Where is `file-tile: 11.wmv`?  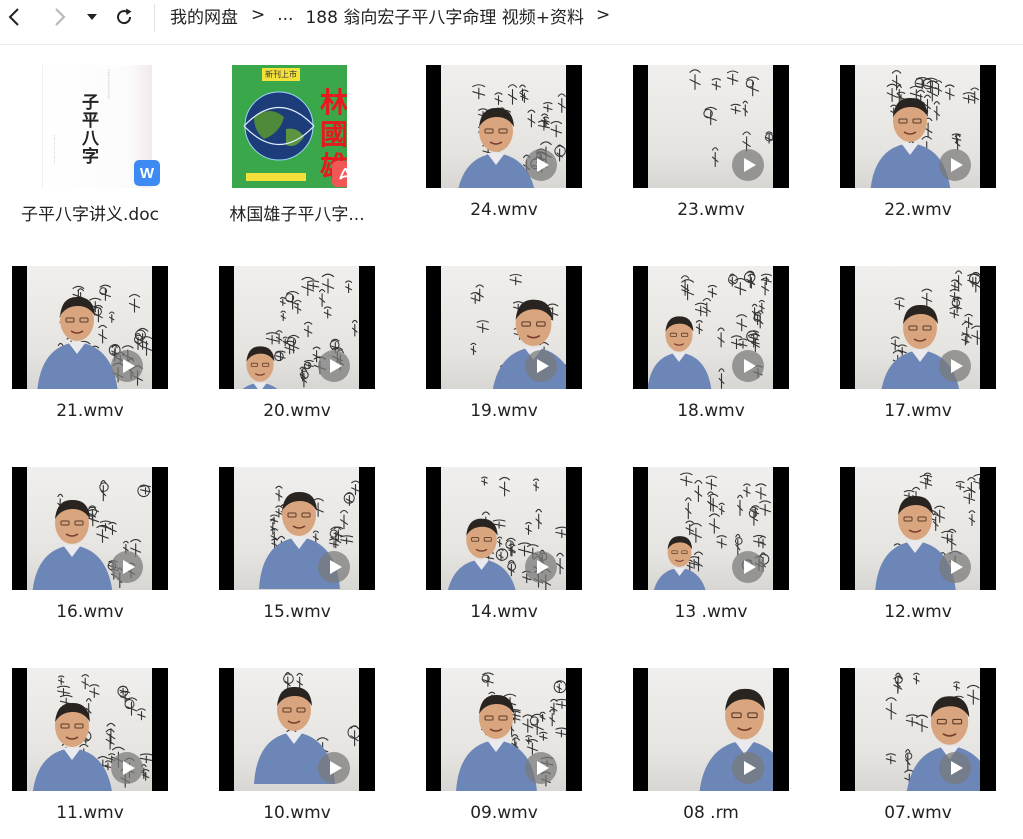 file-tile: 11.wmv is located at coordinates (90, 743).